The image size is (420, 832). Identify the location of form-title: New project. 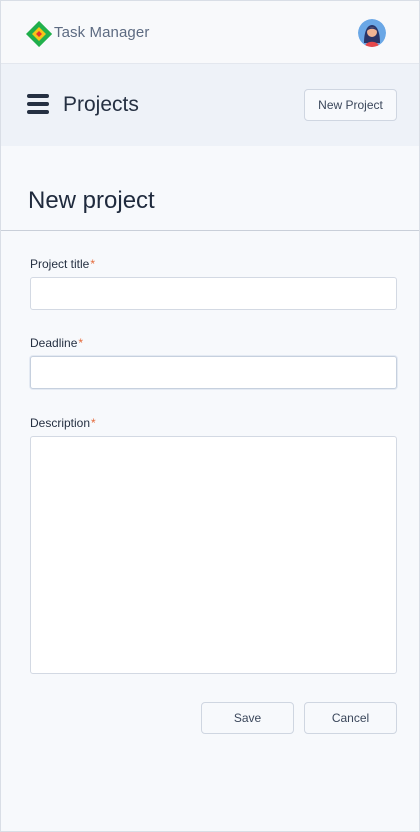
(91, 200).